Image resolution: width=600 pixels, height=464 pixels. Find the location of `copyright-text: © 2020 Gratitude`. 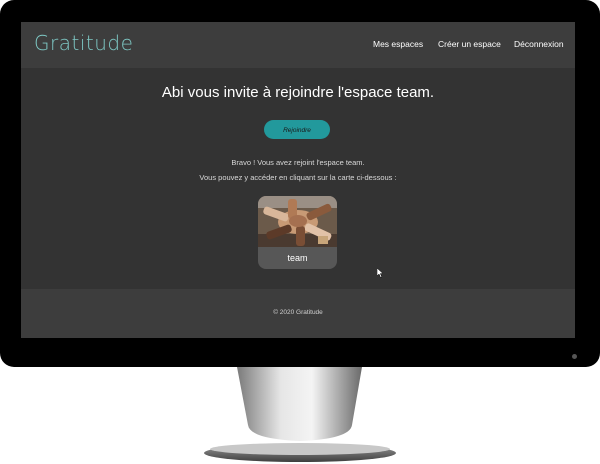

copyright-text: © 2020 Gratitude is located at coordinates (298, 312).